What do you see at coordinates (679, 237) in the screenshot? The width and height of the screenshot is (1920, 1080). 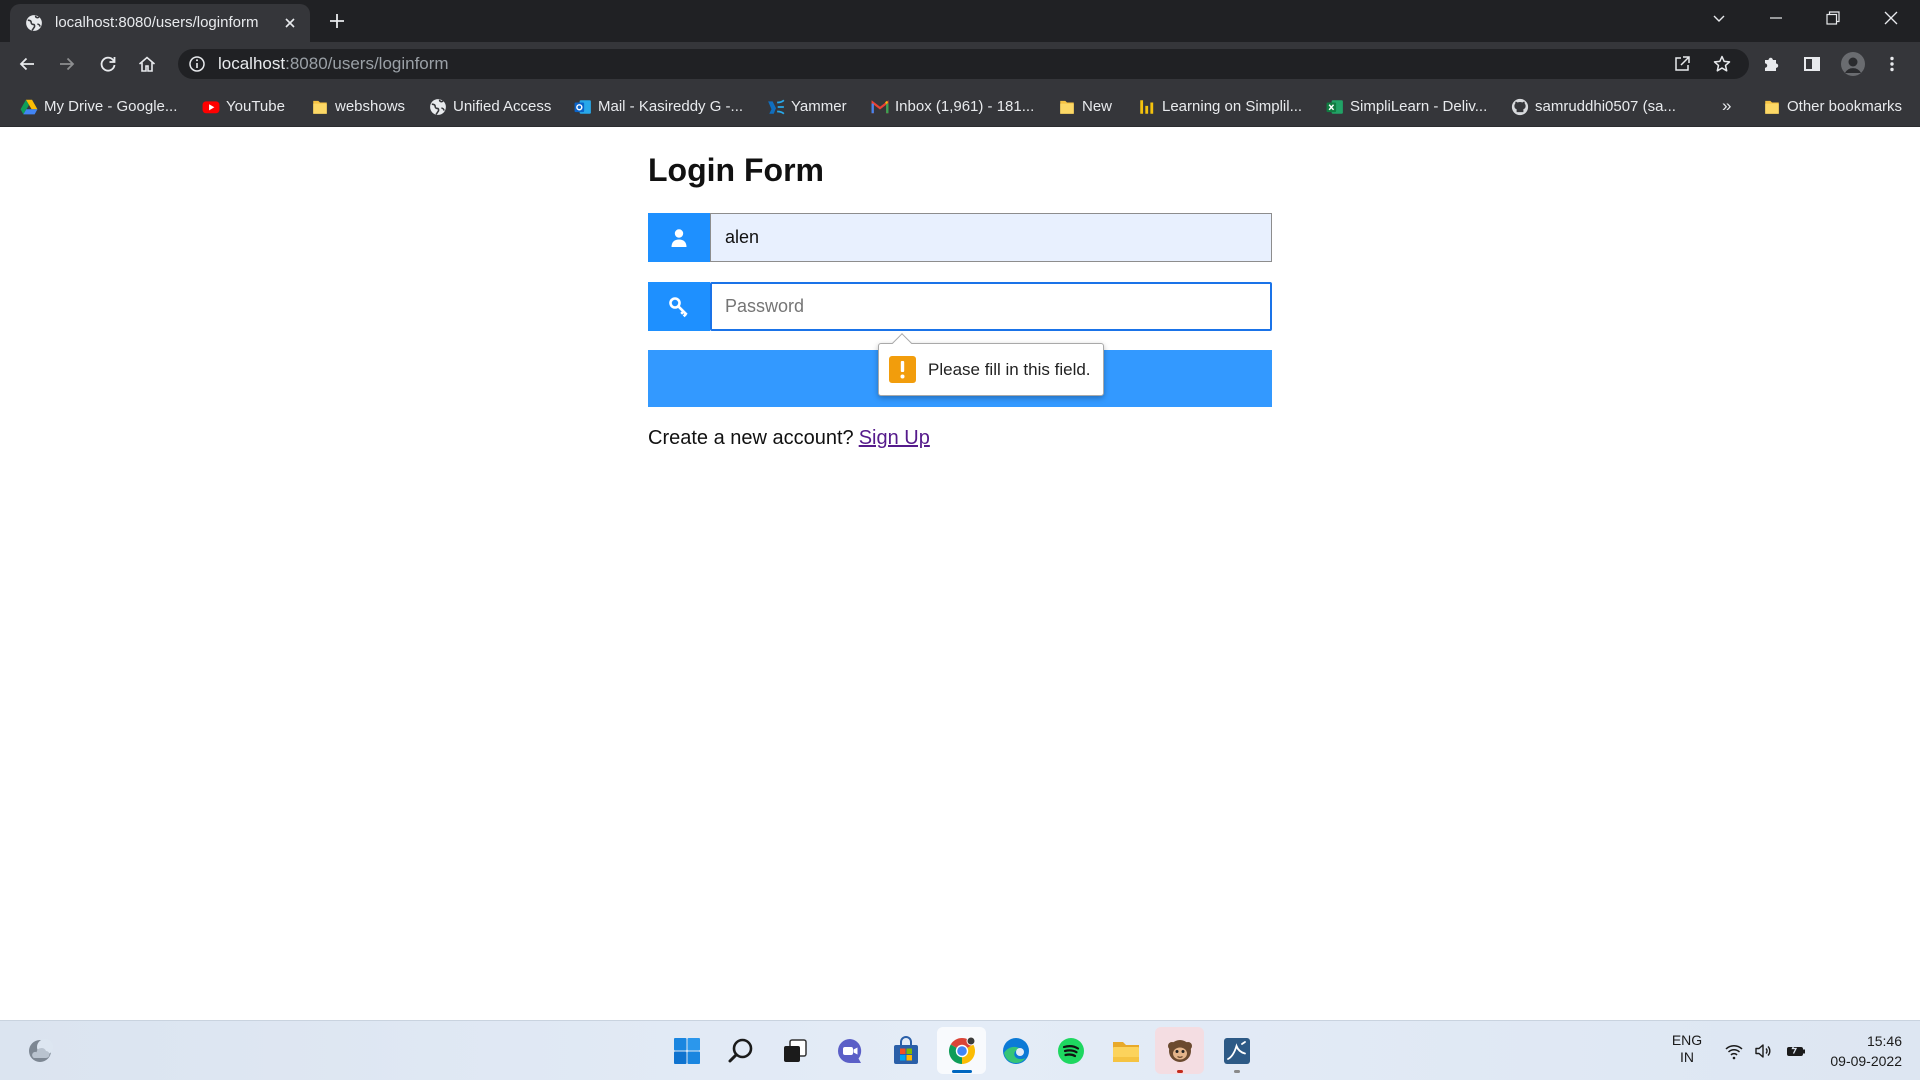 I see `user-icon` at bounding box center [679, 237].